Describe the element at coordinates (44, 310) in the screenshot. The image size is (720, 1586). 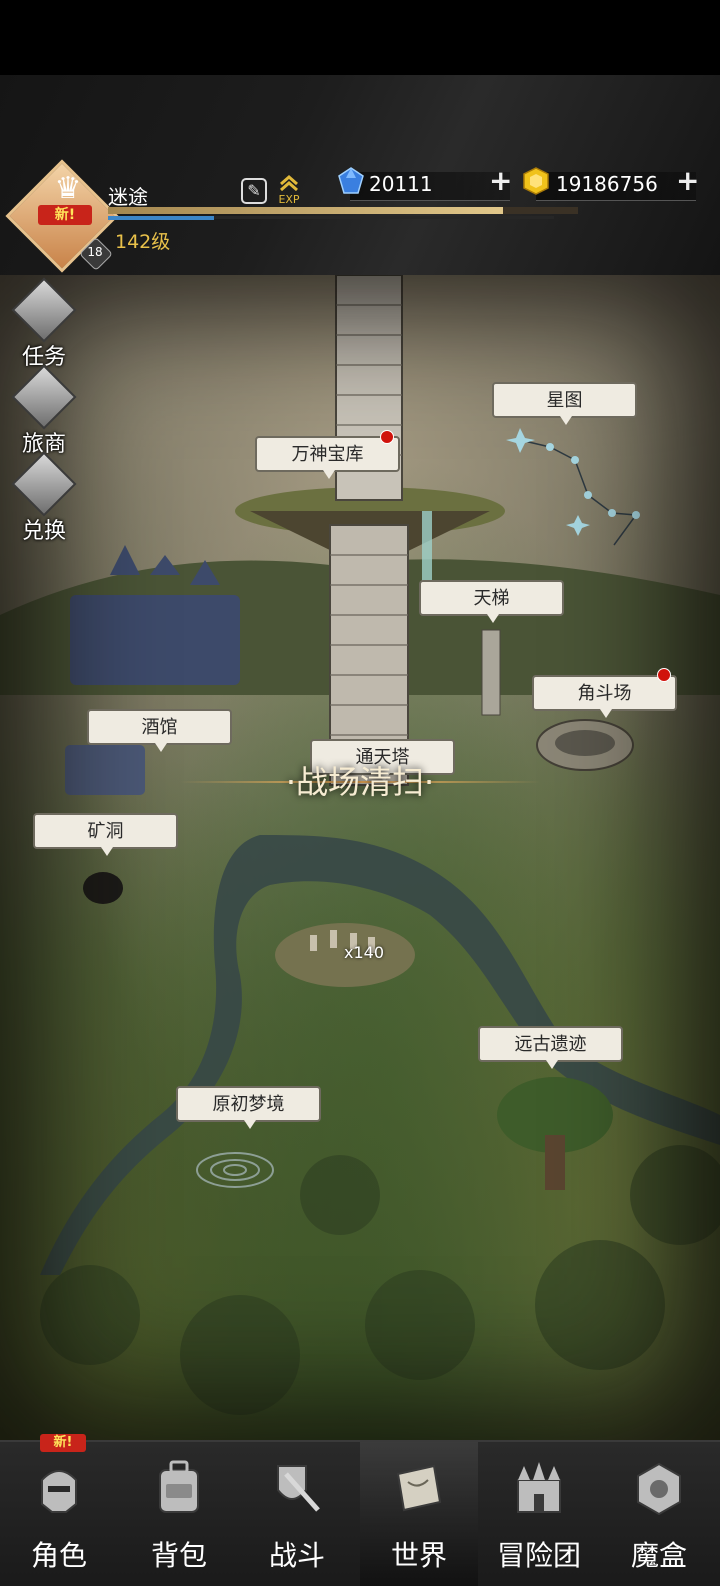
I see `target-icon` at that location.